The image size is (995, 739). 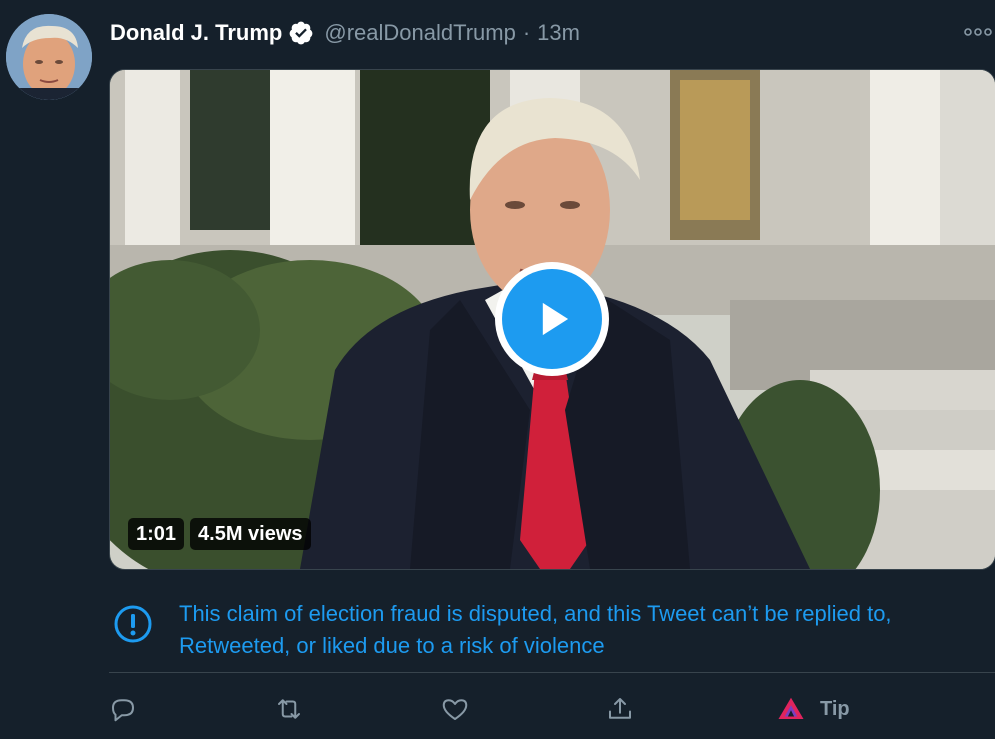 I want to click on share-button, so click(x=620, y=709).